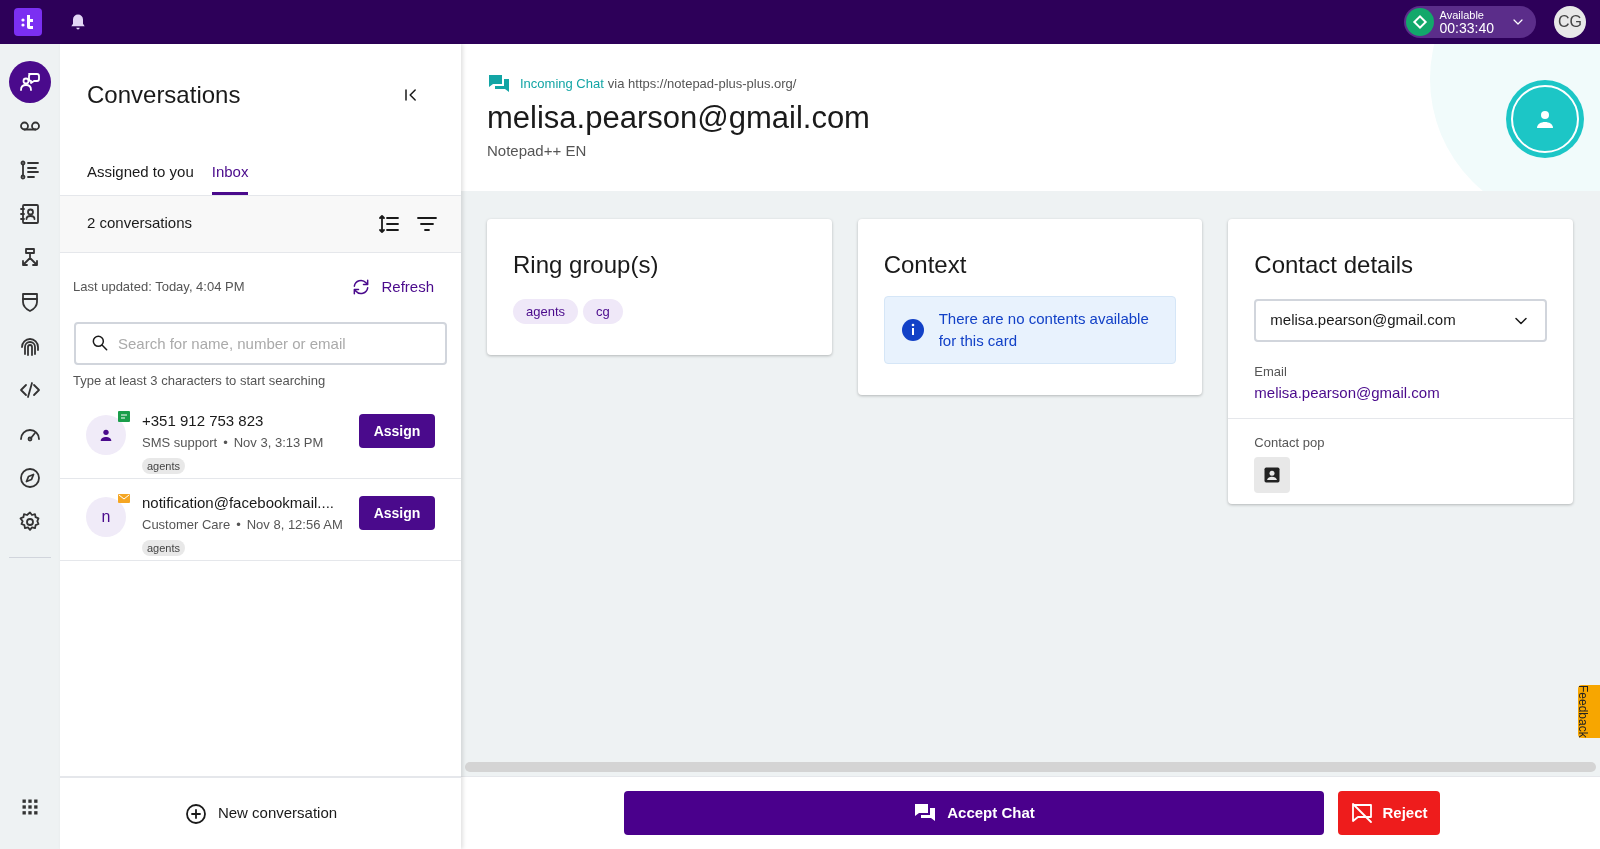  I want to click on chat-off-icon, so click(1362, 813).